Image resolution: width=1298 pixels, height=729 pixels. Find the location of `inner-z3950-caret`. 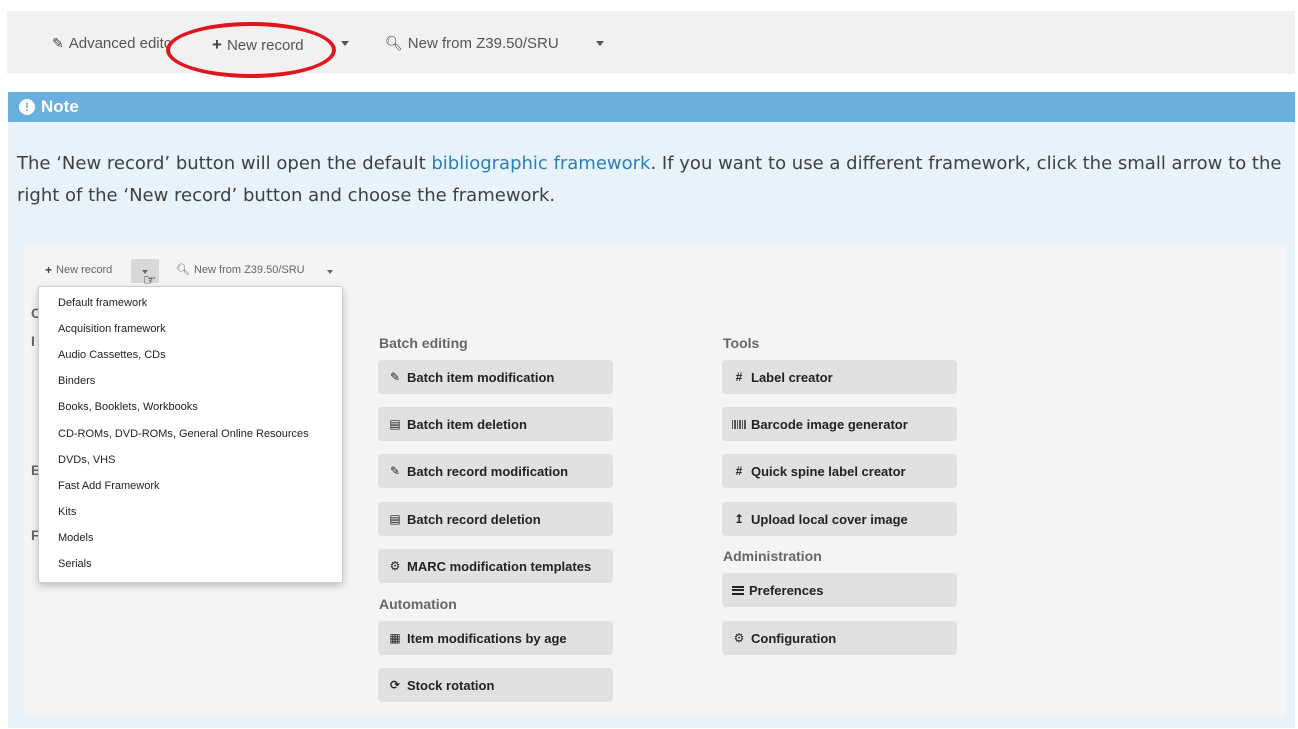

inner-z3950-caret is located at coordinates (330, 272).